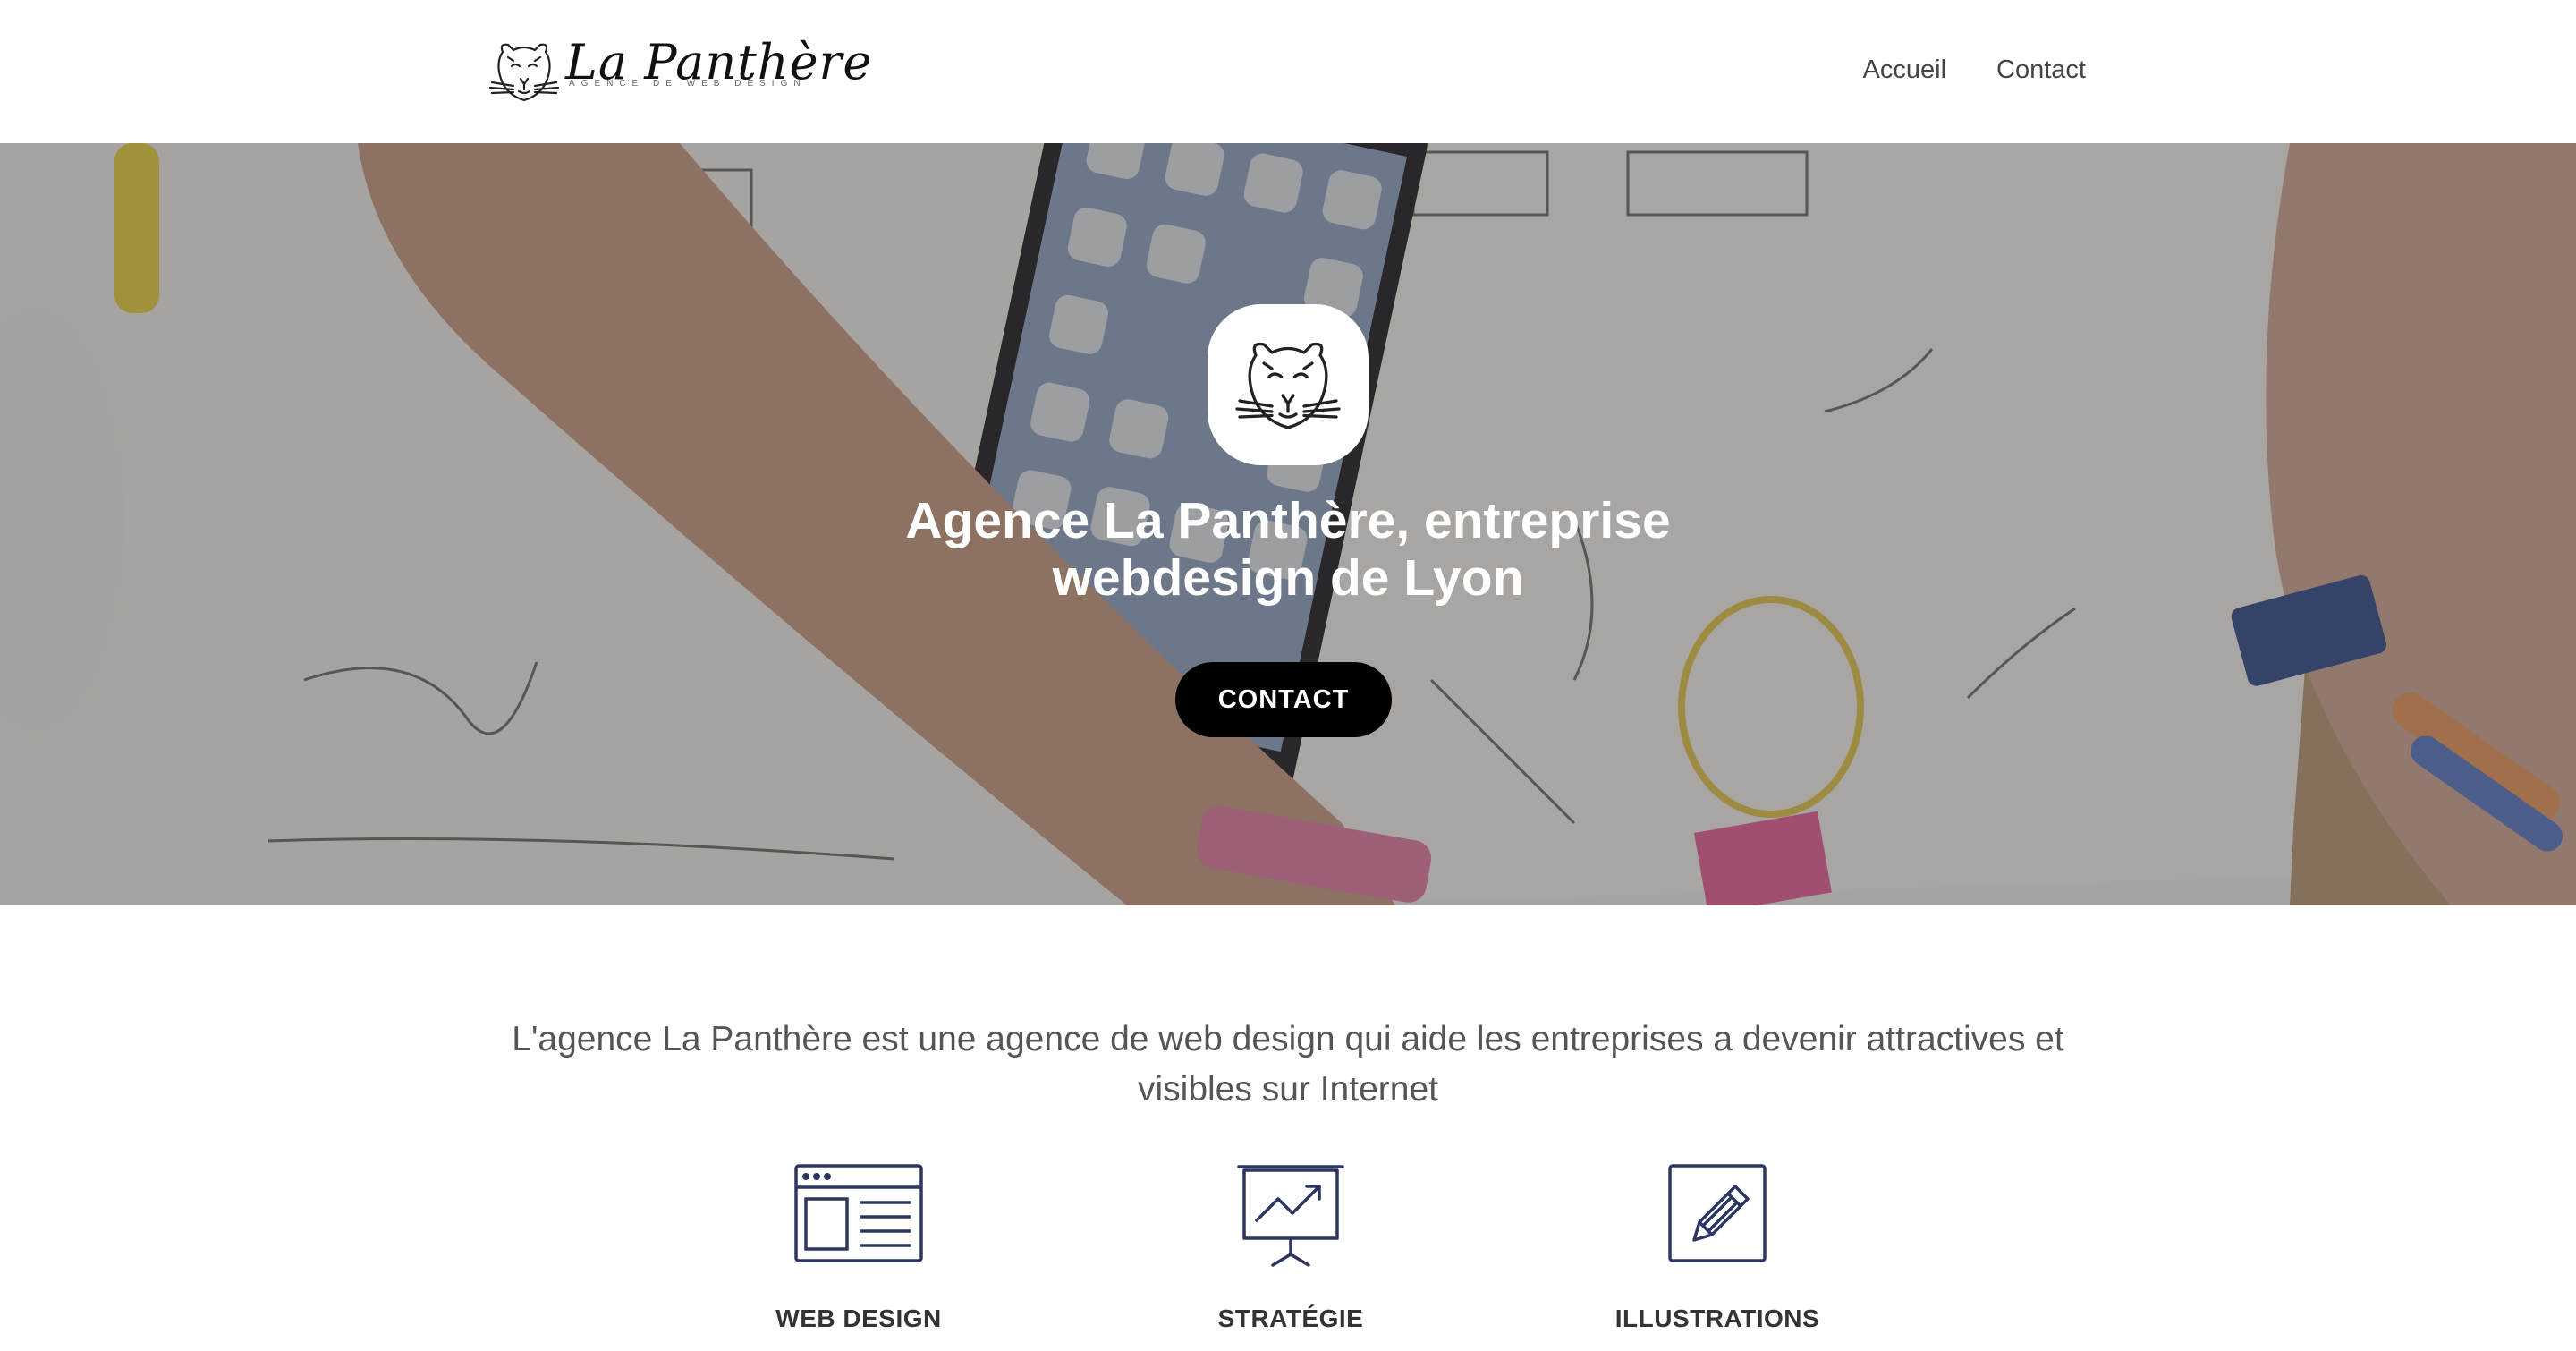 Image resolution: width=2576 pixels, height=1351 pixels. I want to click on service-strategie: STRATÉGIE, so click(1291, 1252).